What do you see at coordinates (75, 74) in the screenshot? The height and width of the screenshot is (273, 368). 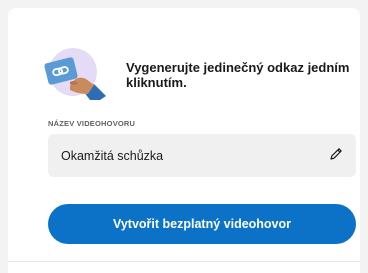 I see `hand-holding-link-card-icon` at bounding box center [75, 74].